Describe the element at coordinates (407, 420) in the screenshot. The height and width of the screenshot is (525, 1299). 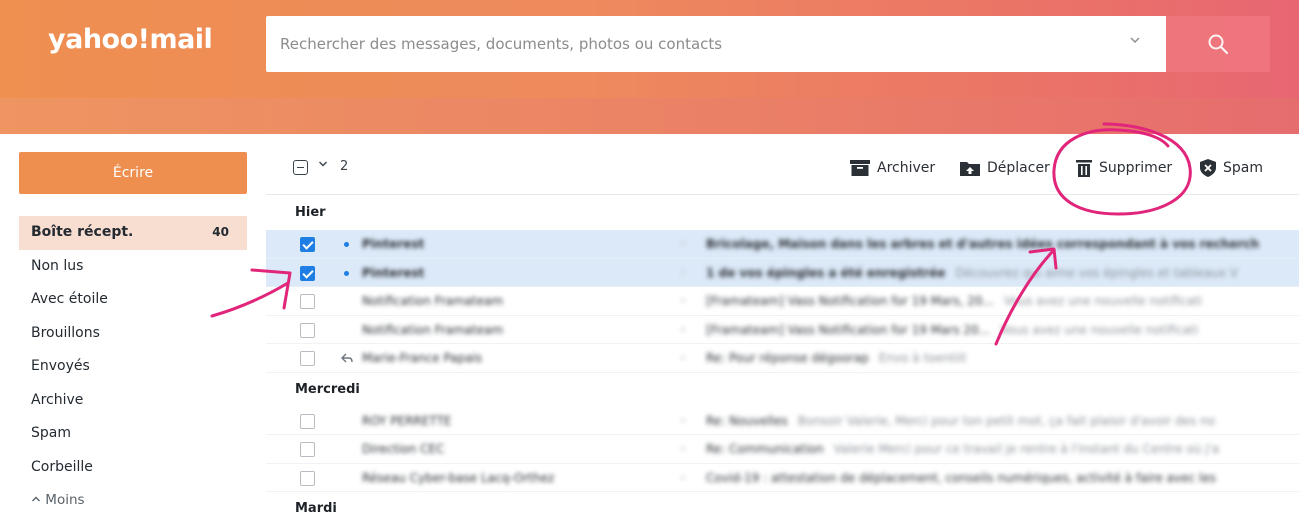
I see `message-sender: ROY PERRETTE` at that location.